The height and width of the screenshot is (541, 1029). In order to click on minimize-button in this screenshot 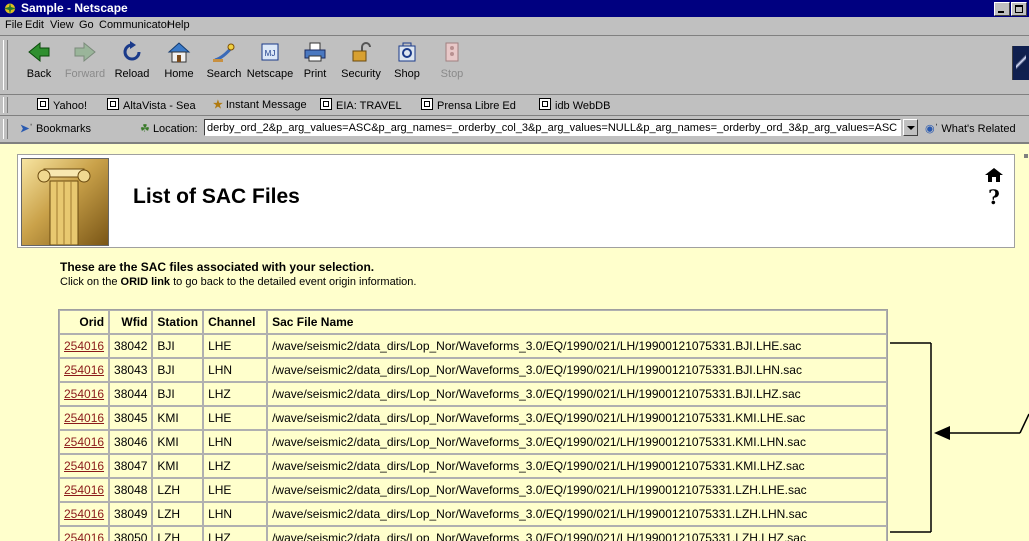, I will do `click(1002, 9)`.